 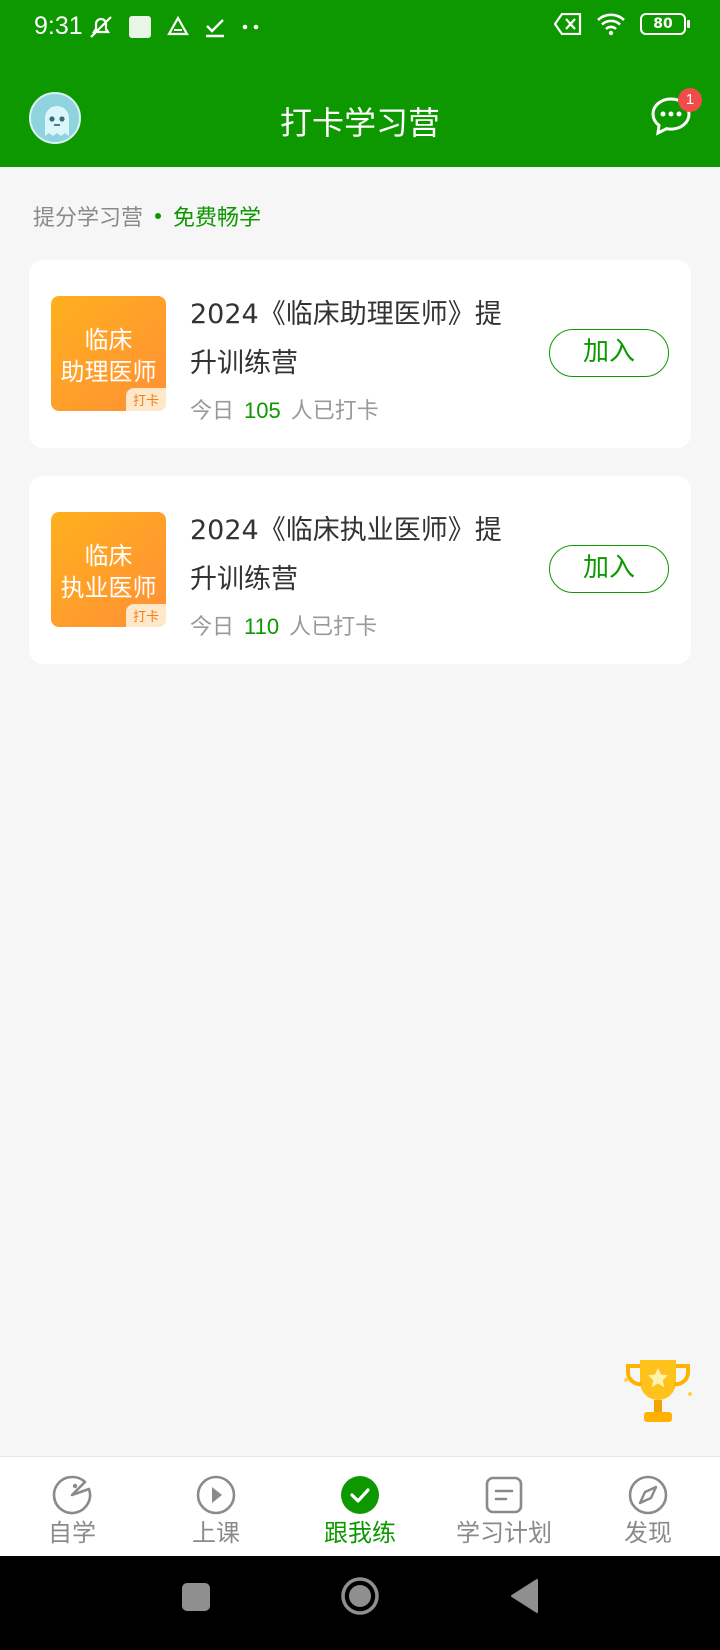 What do you see at coordinates (665, 24) in the screenshot?
I see `battery-indicator: 80` at bounding box center [665, 24].